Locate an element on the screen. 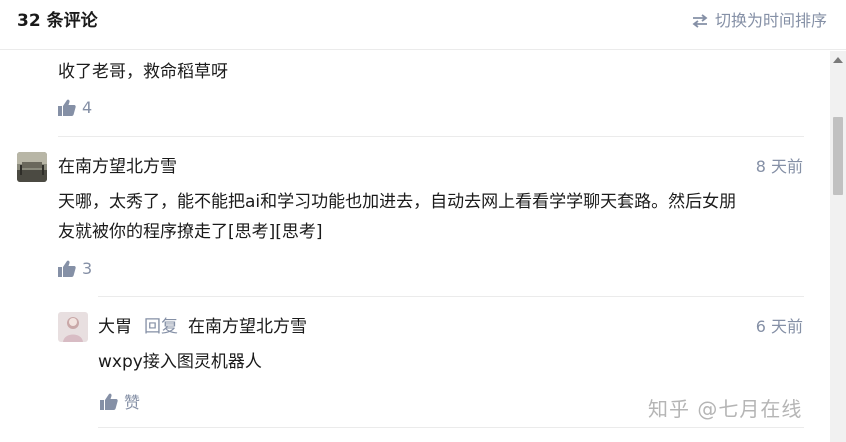  sort-toggle-button: 切换为时间排序 is located at coordinates (759, 21).